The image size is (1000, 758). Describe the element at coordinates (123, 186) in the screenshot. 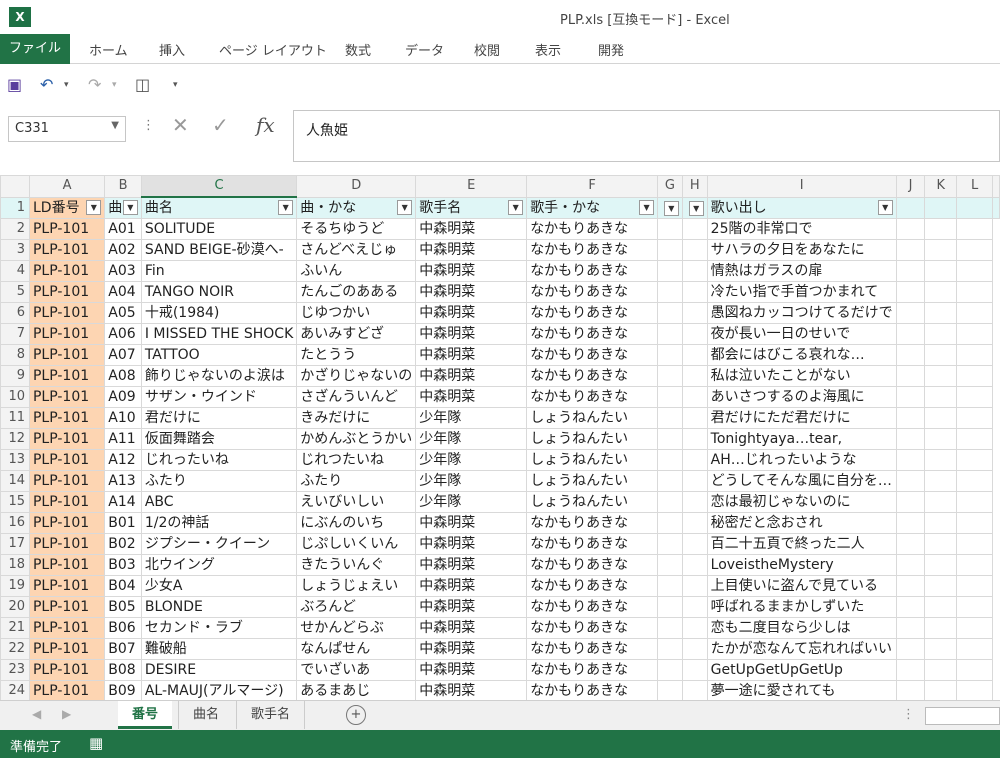

I see `column-header-b: B` at that location.